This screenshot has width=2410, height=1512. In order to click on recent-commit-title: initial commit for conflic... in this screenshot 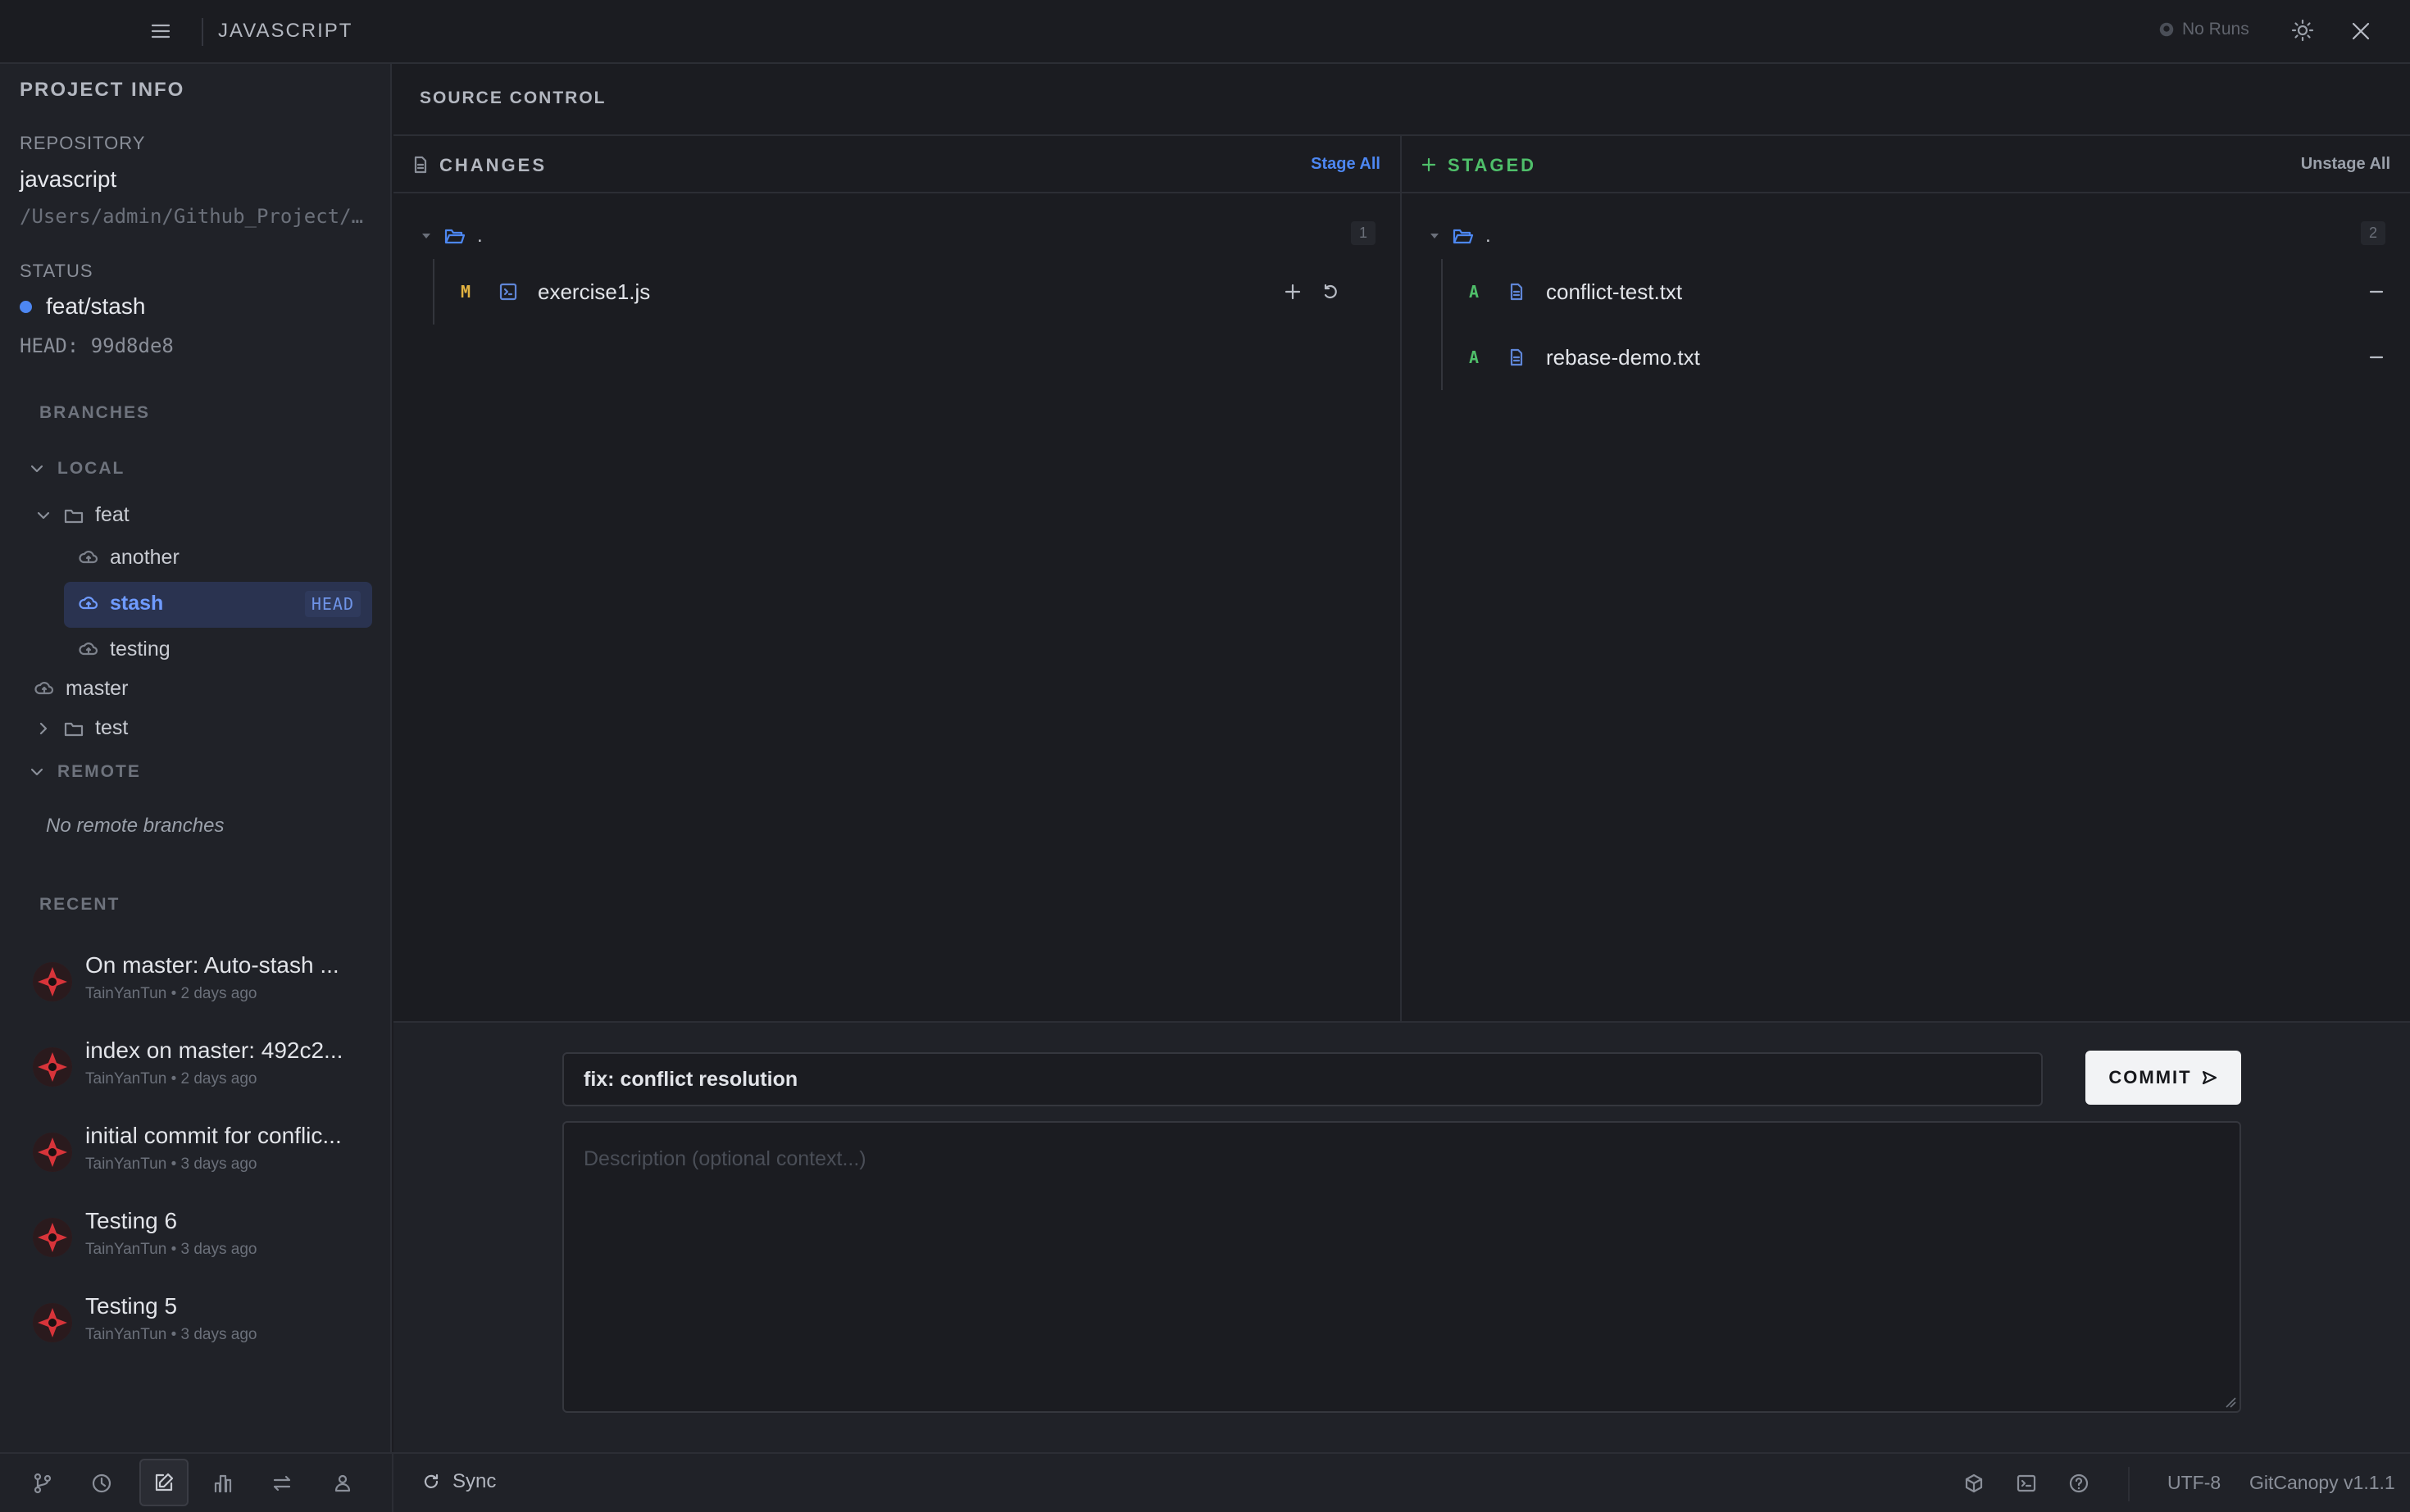, I will do `click(214, 1135)`.